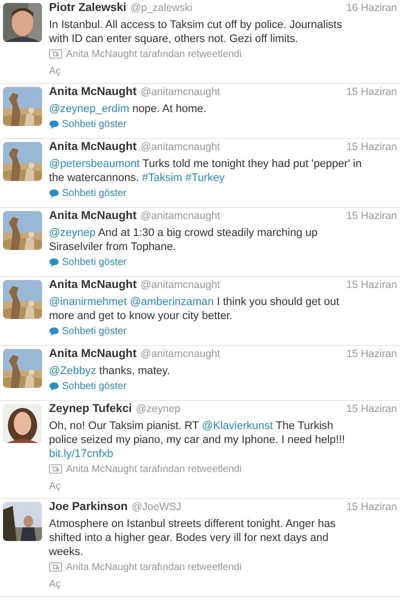 Image resolution: width=400 pixels, height=604 pixels. Describe the element at coordinates (131, 302) in the screenshot. I see `tweet-link: @inanirmehmet @amberinzaman` at that location.